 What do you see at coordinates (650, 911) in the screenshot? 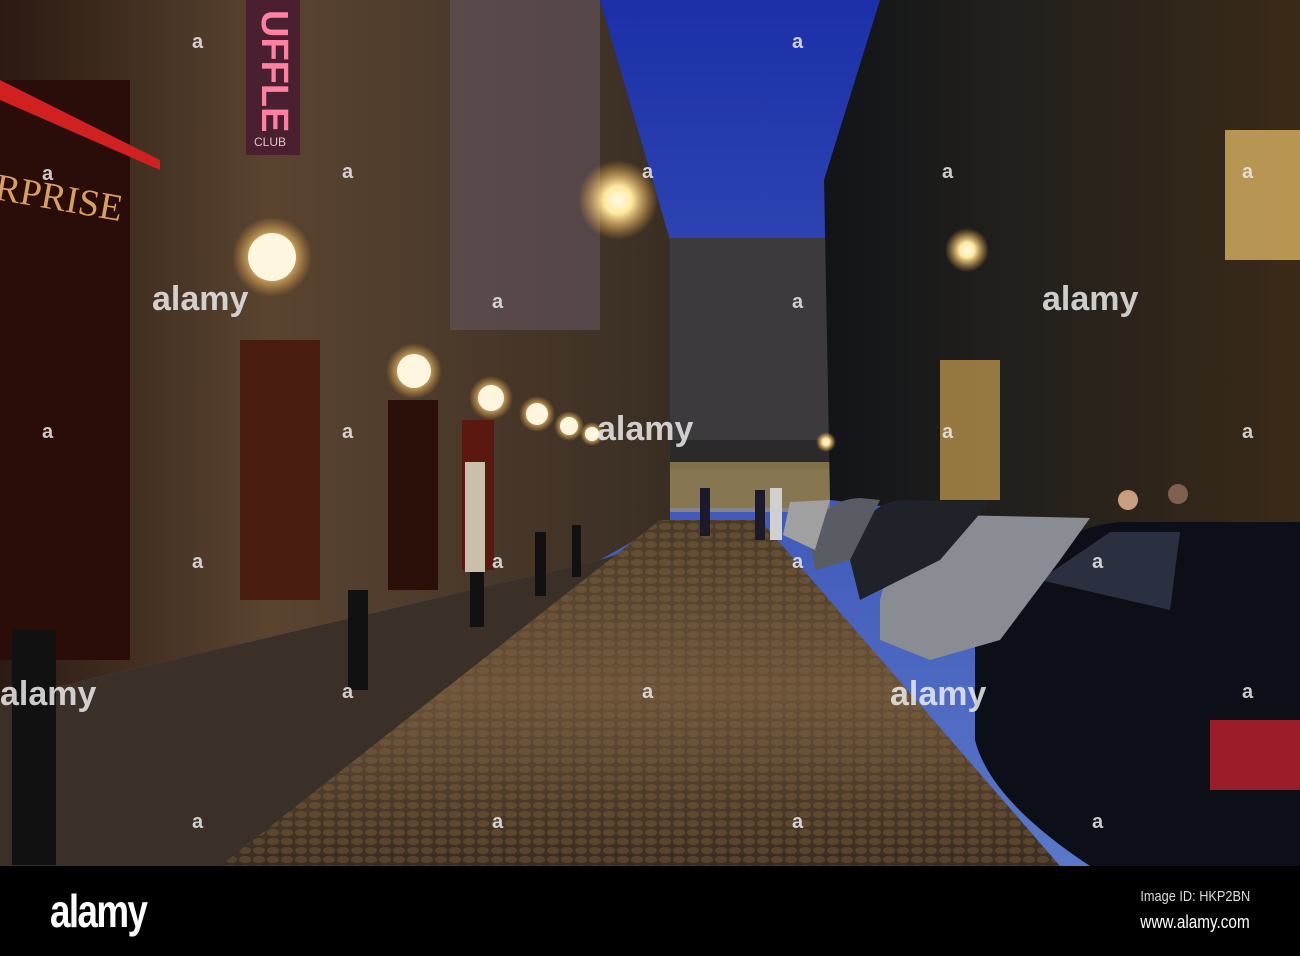
I see `footer-bar: alamy Image ID: HKP2BN www.alamy.com` at bounding box center [650, 911].